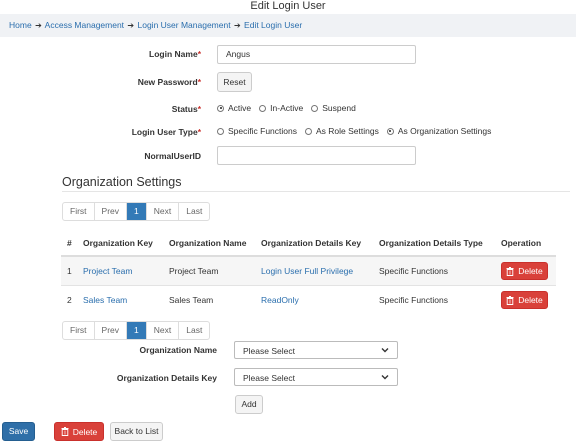 This screenshot has height=444, width=576. I want to click on details-key-link: ReadOnly, so click(280, 300).